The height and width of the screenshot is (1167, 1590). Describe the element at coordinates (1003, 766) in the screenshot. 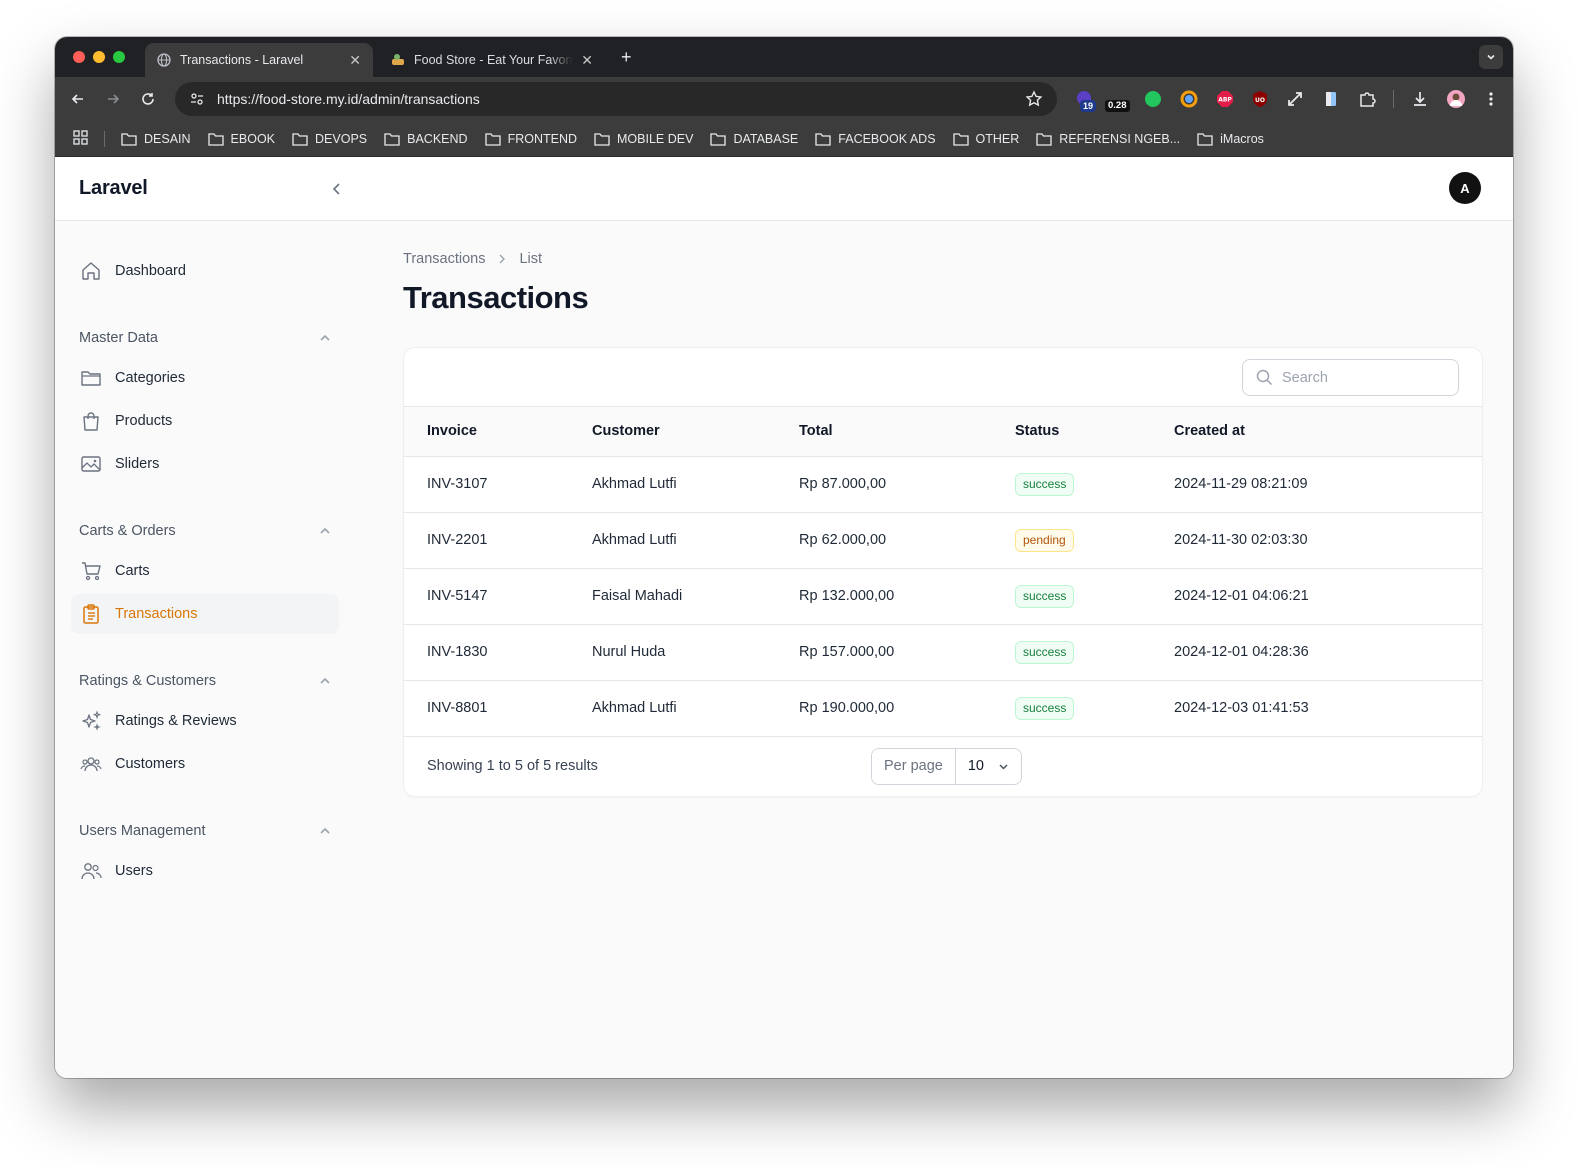

I see `chevron-down-icon` at that location.